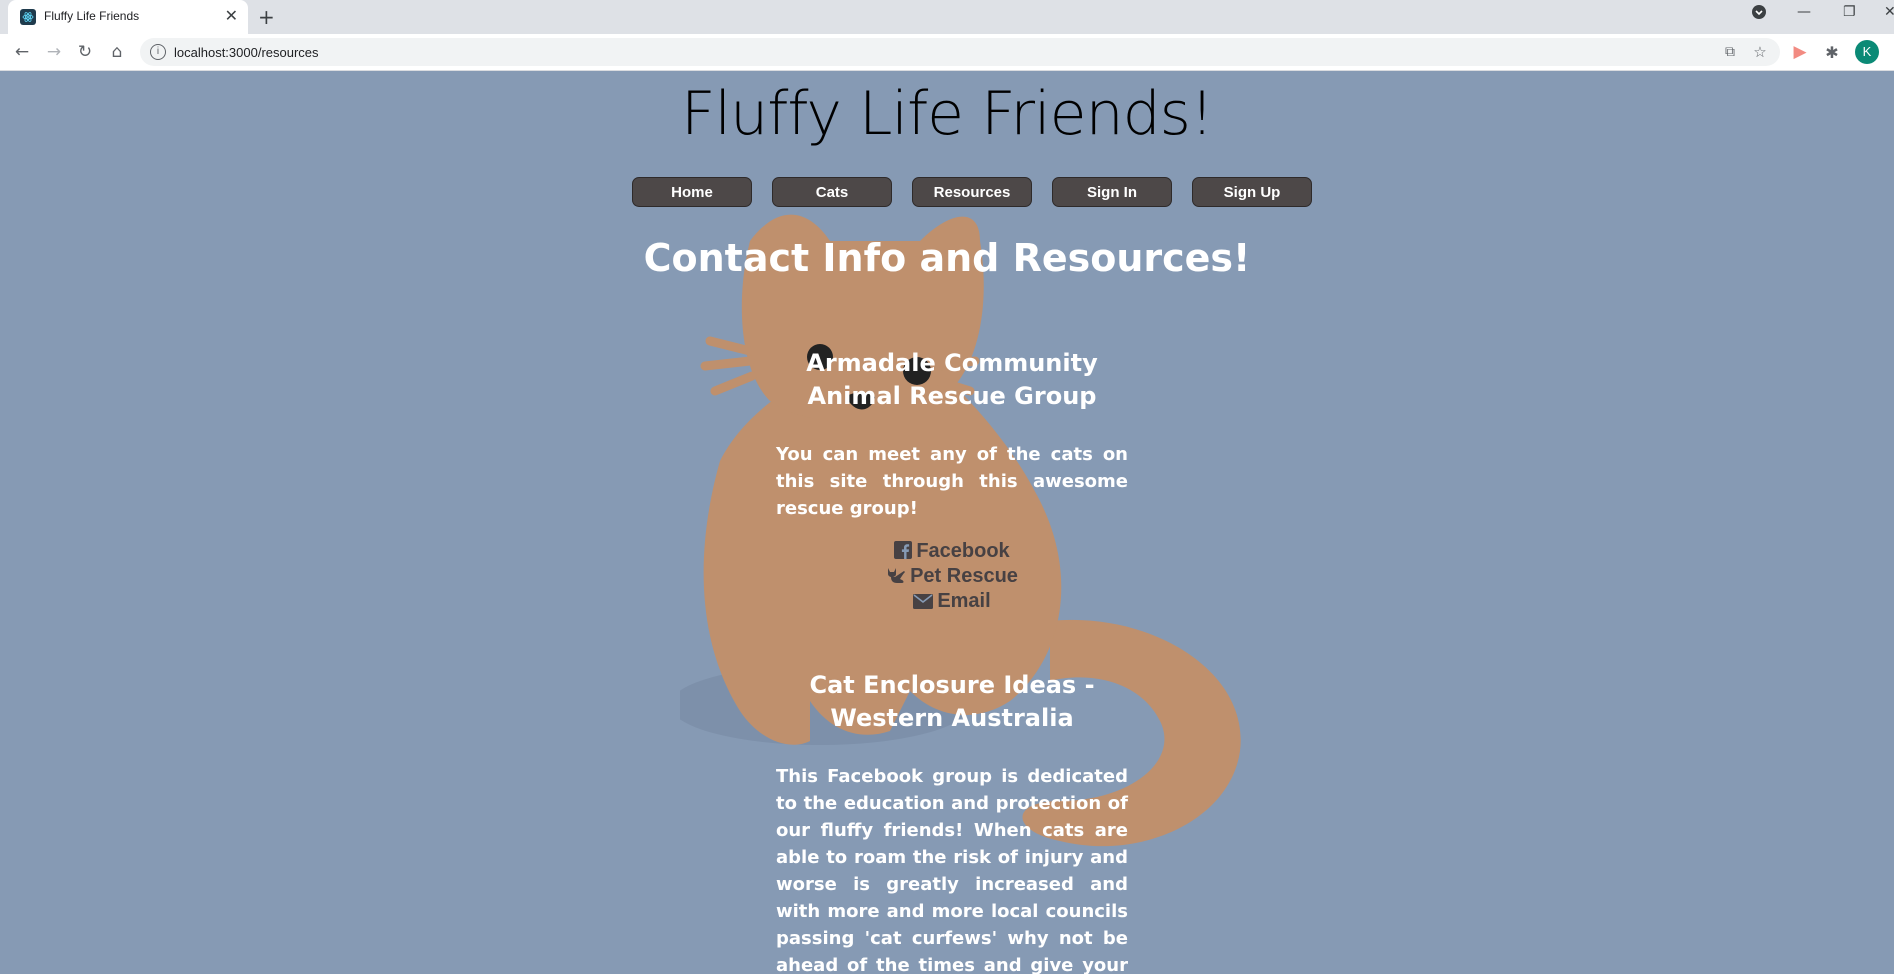 This screenshot has height=974, width=1894. I want to click on main-nav: Home Cats Resources Sign In Sign Up, so click(972, 192).